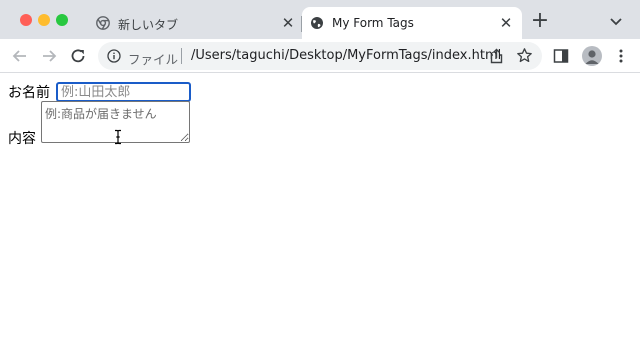 This screenshot has width=640, height=360. I want to click on name-input, so click(123, 92).